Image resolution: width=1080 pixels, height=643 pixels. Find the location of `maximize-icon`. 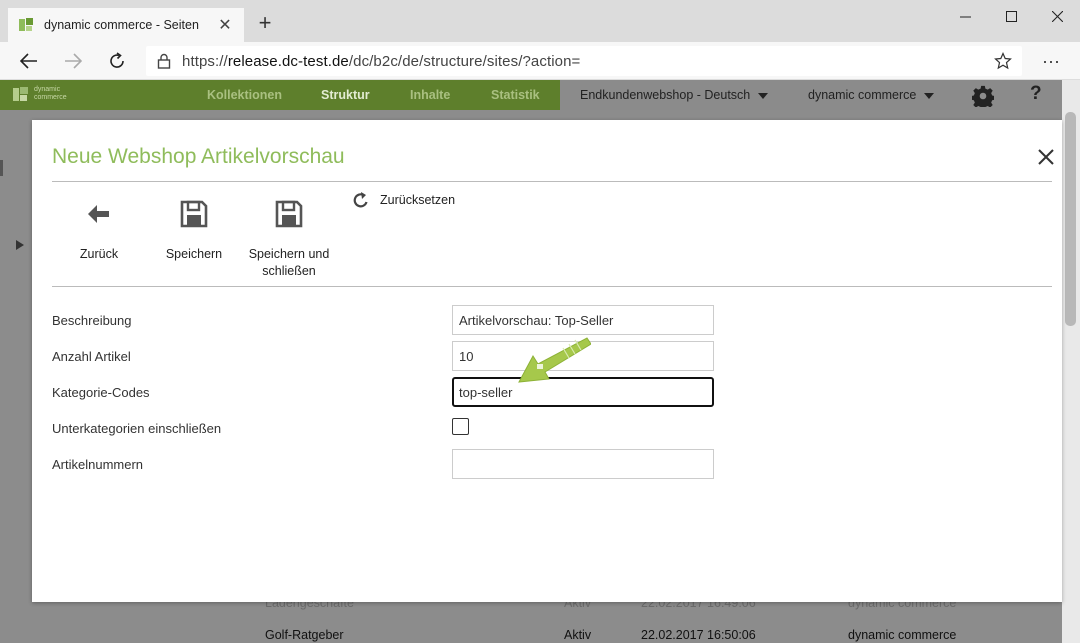

maximize-icon is located at coordinates (1011, 16).